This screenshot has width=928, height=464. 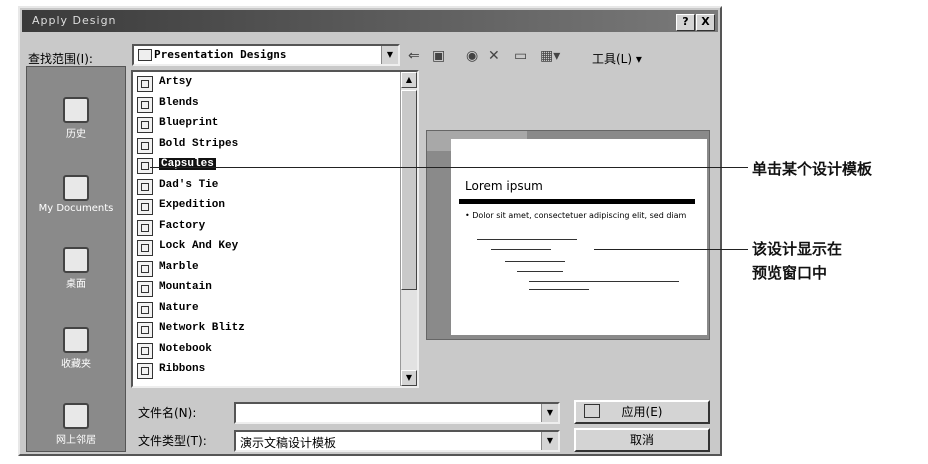 I want to click on list-item: Expedition, so click(x=267, y=206).